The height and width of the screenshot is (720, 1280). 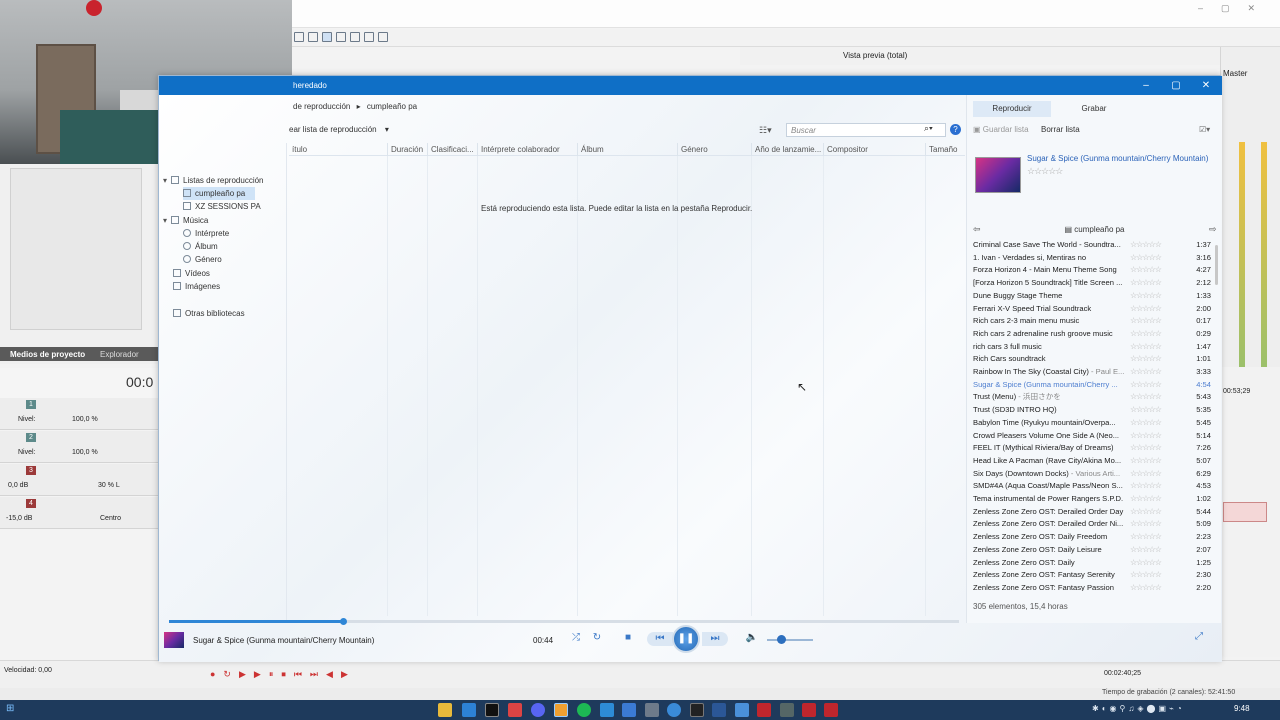 What do you see at coordinates (79, 447) in the screenshot?
I see `track-2: 2 Nivel: 100,0 %` at bounding box center [79, 447].